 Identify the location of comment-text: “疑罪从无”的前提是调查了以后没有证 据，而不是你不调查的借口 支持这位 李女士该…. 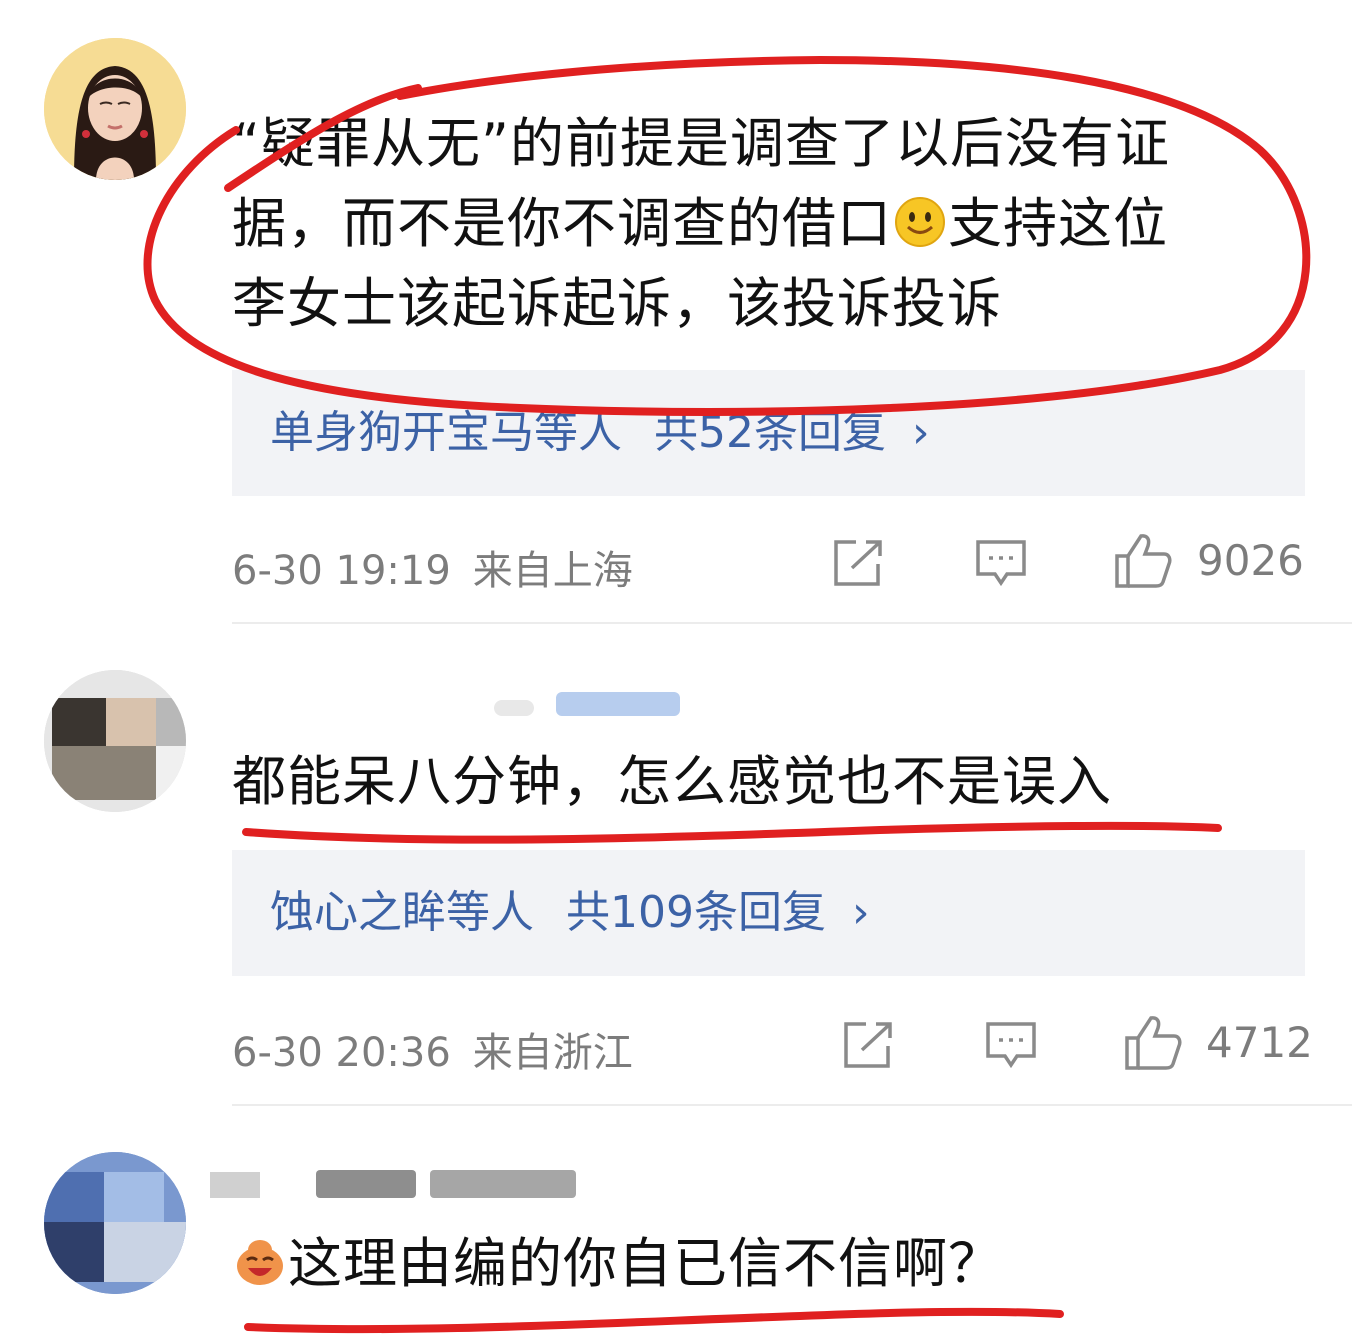
(749, 224).